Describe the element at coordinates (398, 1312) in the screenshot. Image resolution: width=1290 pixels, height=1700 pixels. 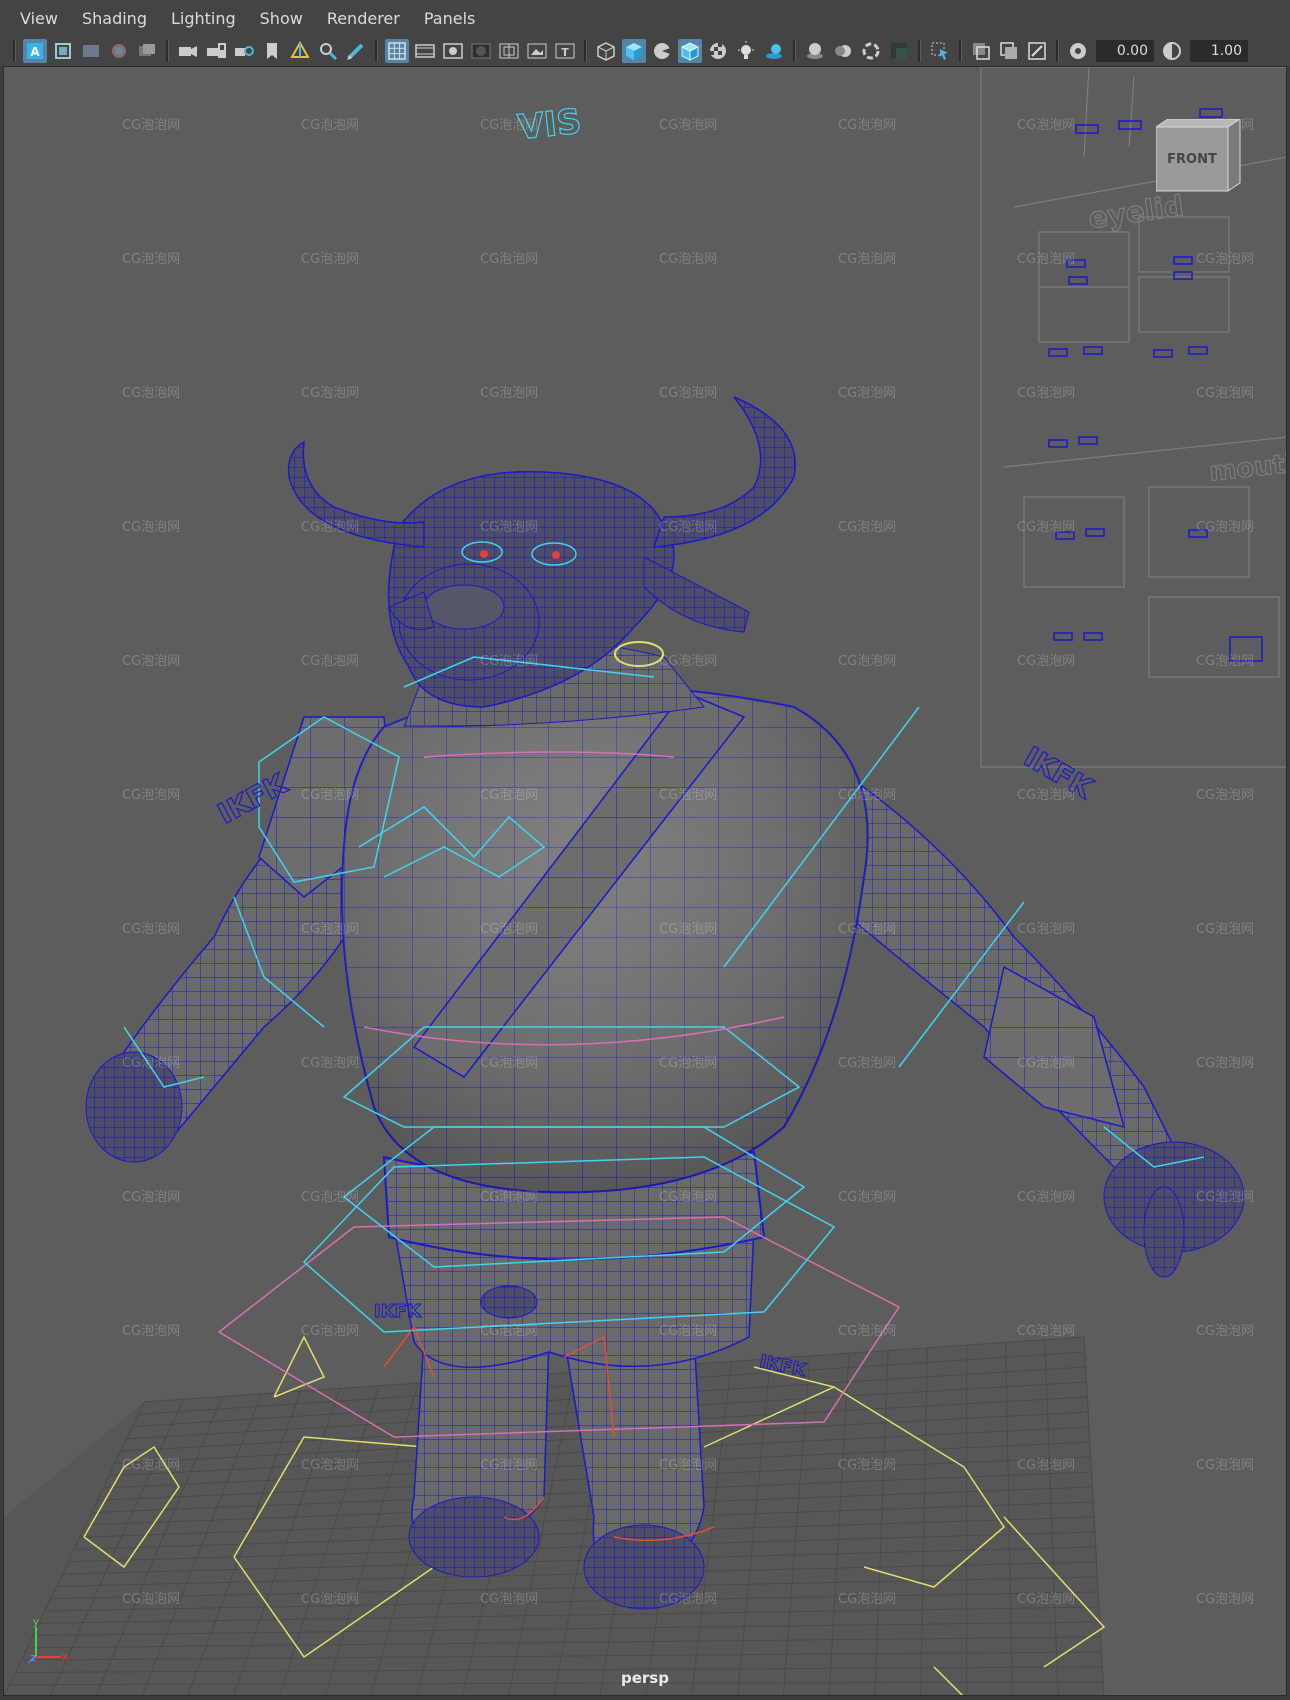
I see `ikfk-left-leg-label: IKFK` at that location.